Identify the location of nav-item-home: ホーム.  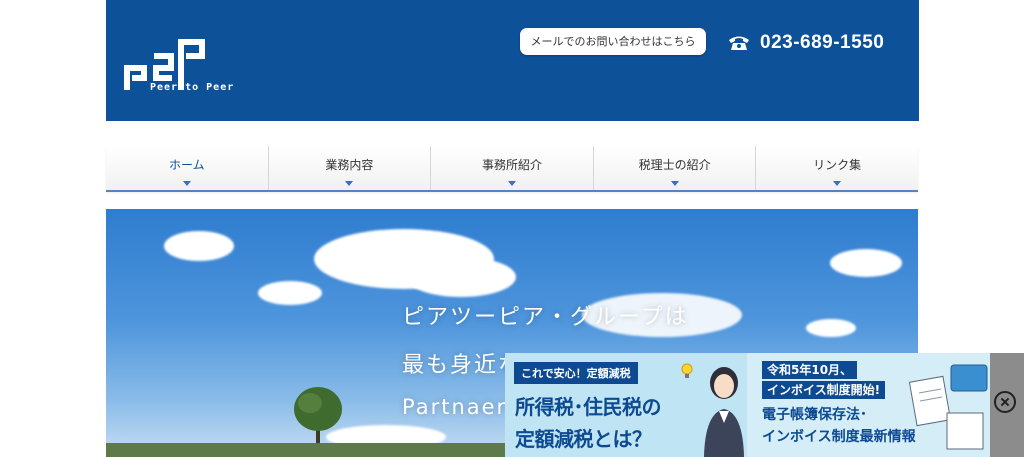
(187, 168).